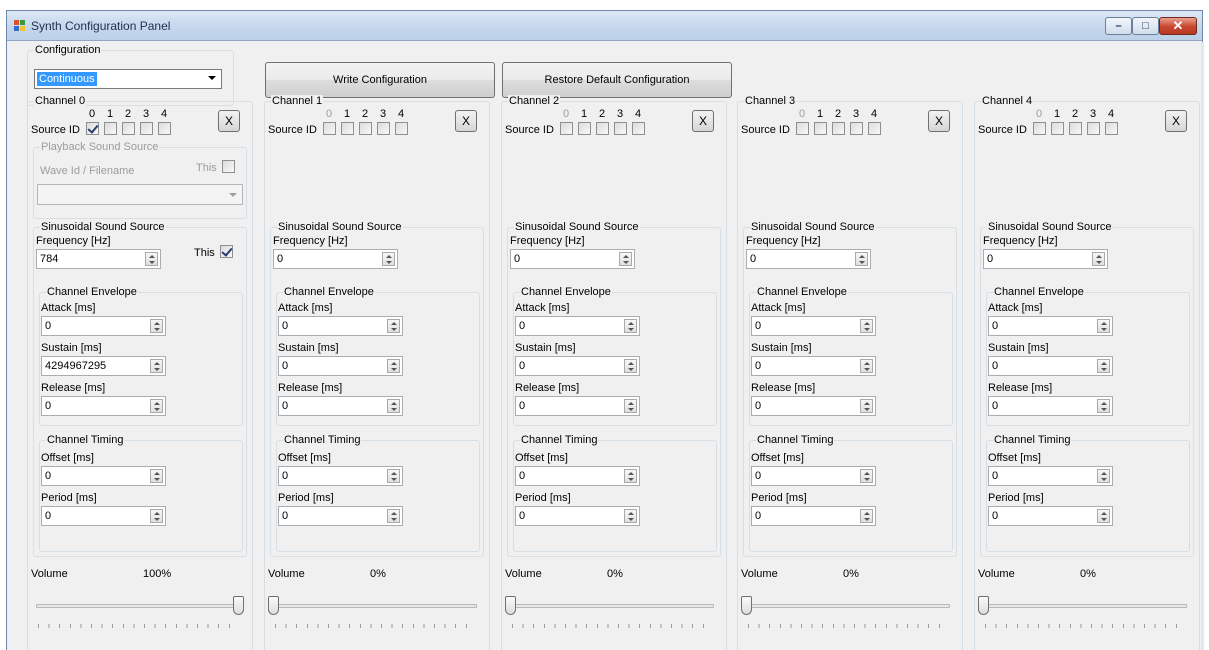 This screenshot has height=650, width=1209. Describe the element at coordinates (466, 121) in the screenshot. I see `remove-channel-1-button: X` at that location.